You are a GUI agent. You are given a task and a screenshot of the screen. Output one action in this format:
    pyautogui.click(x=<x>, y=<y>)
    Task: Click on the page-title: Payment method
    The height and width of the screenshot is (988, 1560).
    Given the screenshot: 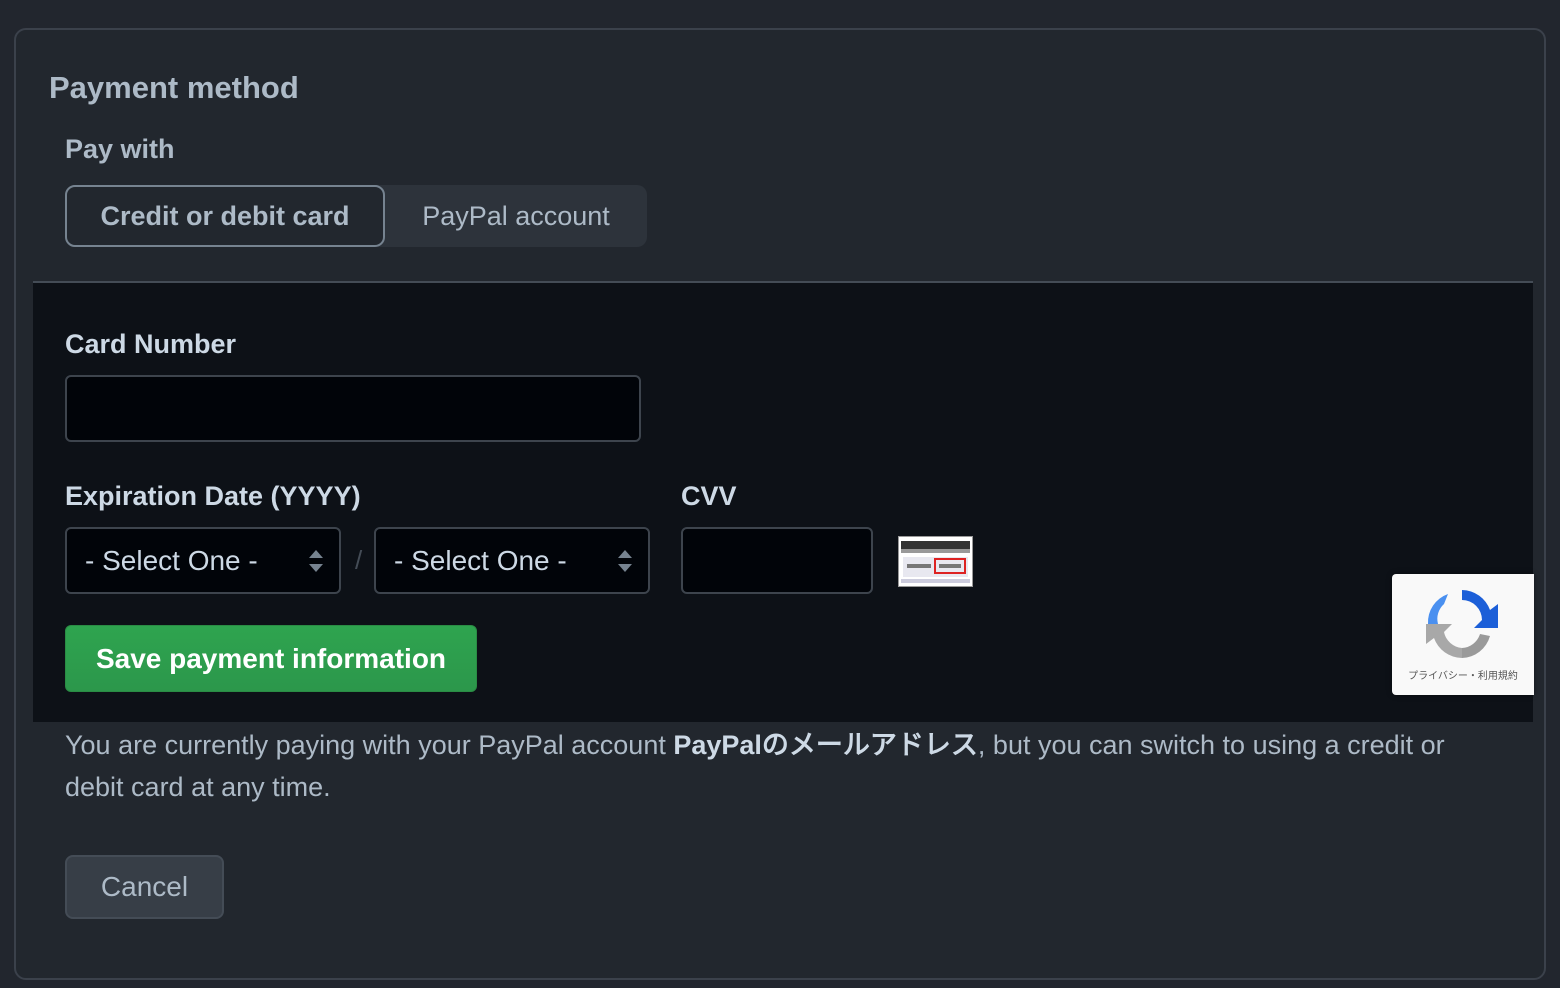 What is the action you would take?
    pyautogui.click(x=174, y=87)
    